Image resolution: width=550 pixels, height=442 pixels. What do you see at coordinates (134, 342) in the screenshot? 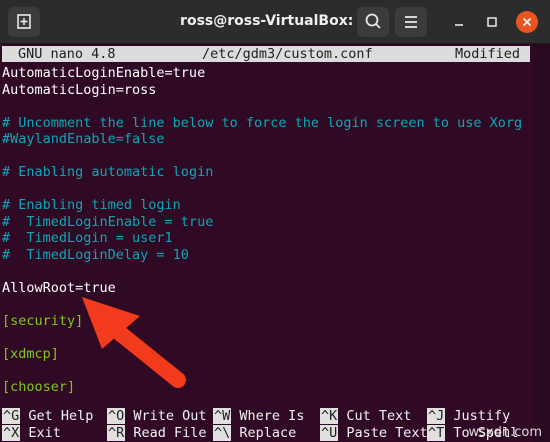
I see `red-arrow-annotation` at bounding box center [134, 342].